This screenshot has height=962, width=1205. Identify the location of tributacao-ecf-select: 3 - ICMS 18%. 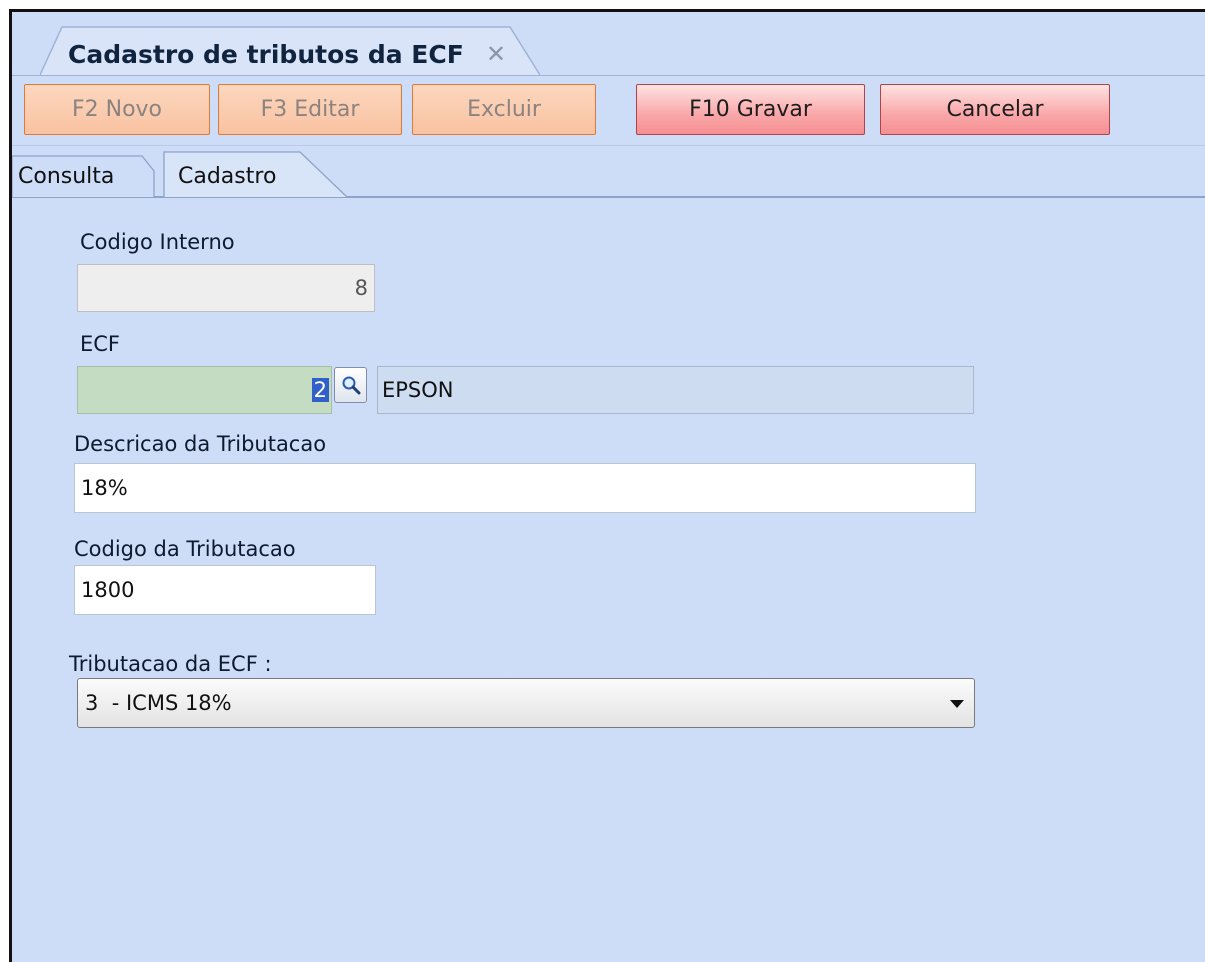
(526, 703).